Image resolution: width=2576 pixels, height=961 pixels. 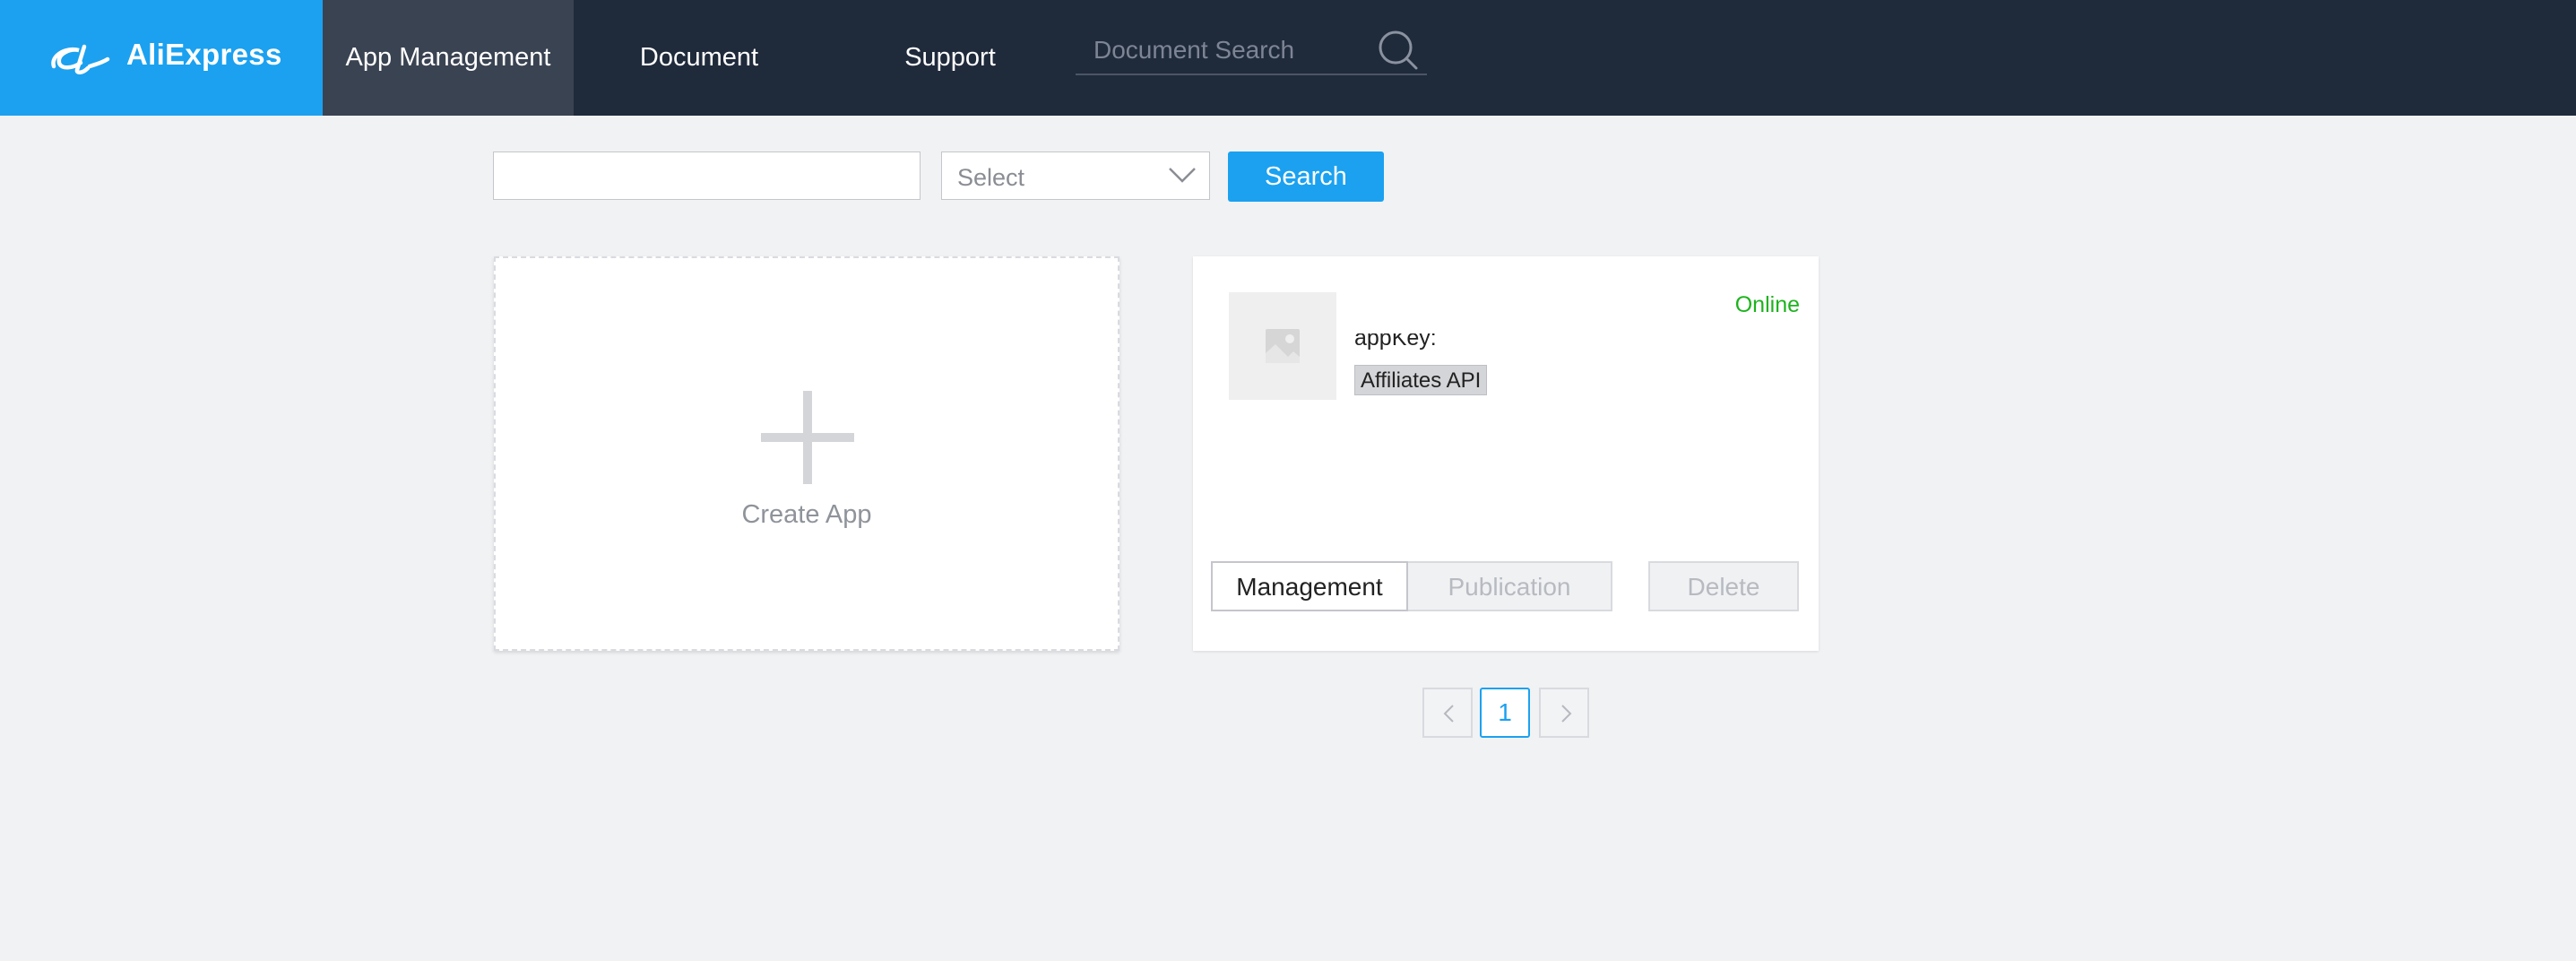 What do you see at coordinates (1228, 50) in the screenshot?
I see `document-search-input` at bounding box center [1228, 50].